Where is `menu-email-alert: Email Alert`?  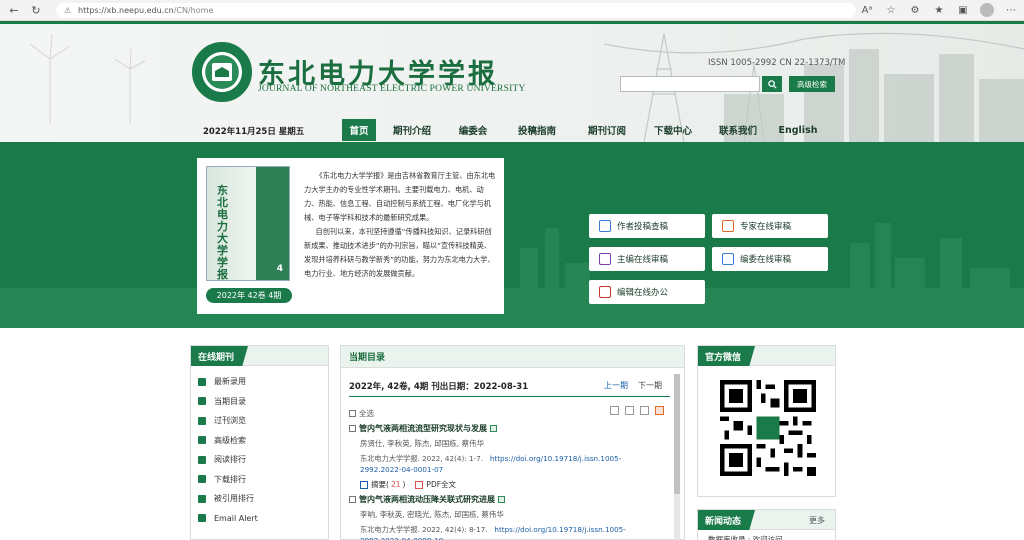 menu-email-alert: Email Alert is located at coordinates (259, 519).